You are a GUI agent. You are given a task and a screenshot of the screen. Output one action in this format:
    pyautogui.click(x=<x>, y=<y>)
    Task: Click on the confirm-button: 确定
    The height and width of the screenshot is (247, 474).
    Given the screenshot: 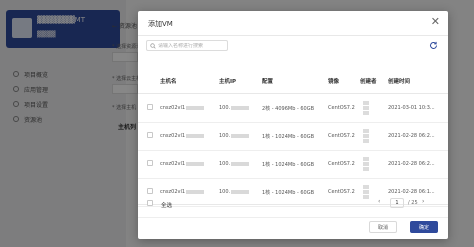 What is the action you would take?
    pyautogui.click(x=424, y=227)
    